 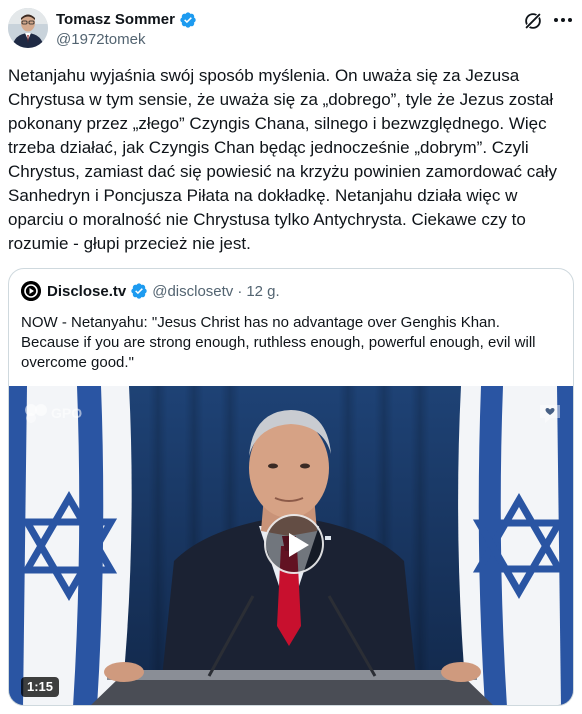 I want to click on author-name-row: Tomasz Sommer, so click(x=126, y=20).